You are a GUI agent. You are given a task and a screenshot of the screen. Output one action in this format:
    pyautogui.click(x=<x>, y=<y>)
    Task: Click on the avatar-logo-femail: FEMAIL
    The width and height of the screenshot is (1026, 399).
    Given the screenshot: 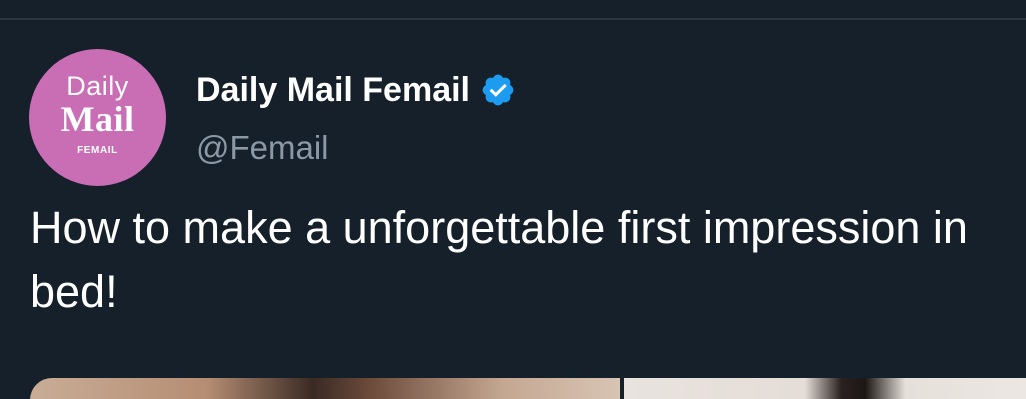 What is the action you would take?
    pyautogui.click(x=97, y=150)
    